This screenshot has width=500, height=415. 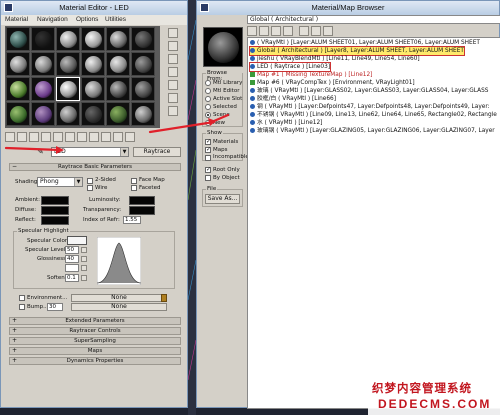 What do you see at coordinates (22, 307) in the screenshot?
I see `bump-checkbox` at bounding box center [22, 307].